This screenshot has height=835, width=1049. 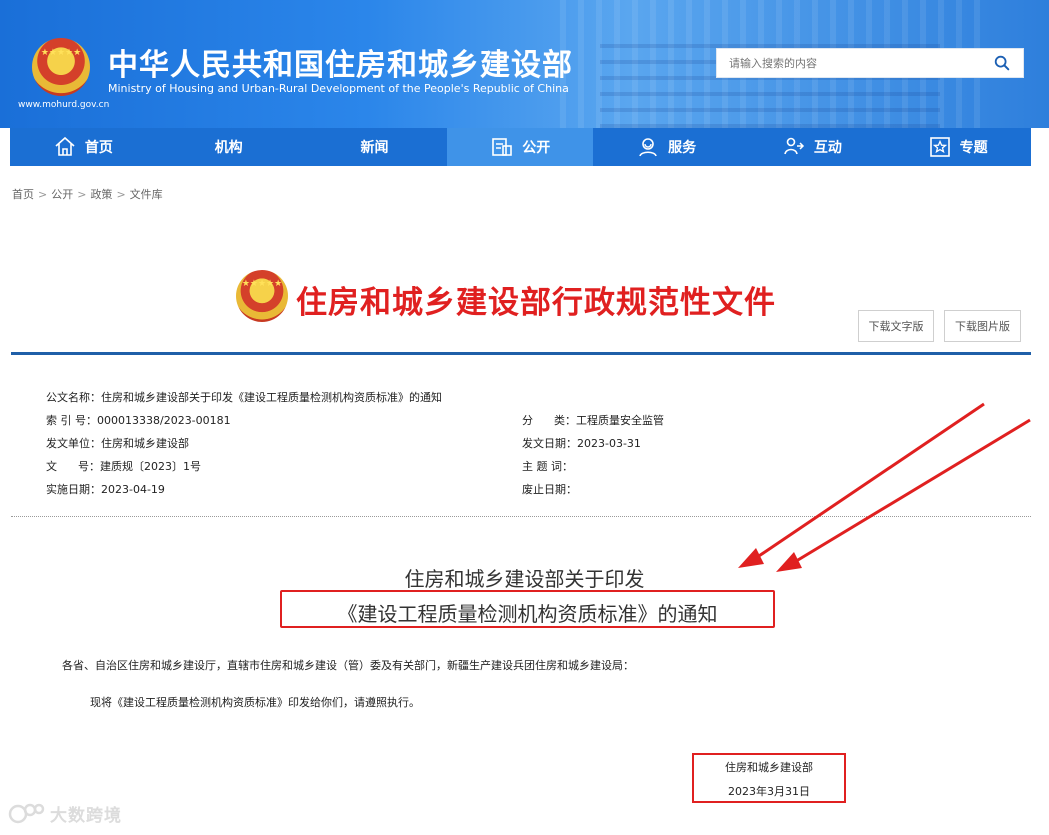 I want to click on document-icon, so click(x=502, y=147).